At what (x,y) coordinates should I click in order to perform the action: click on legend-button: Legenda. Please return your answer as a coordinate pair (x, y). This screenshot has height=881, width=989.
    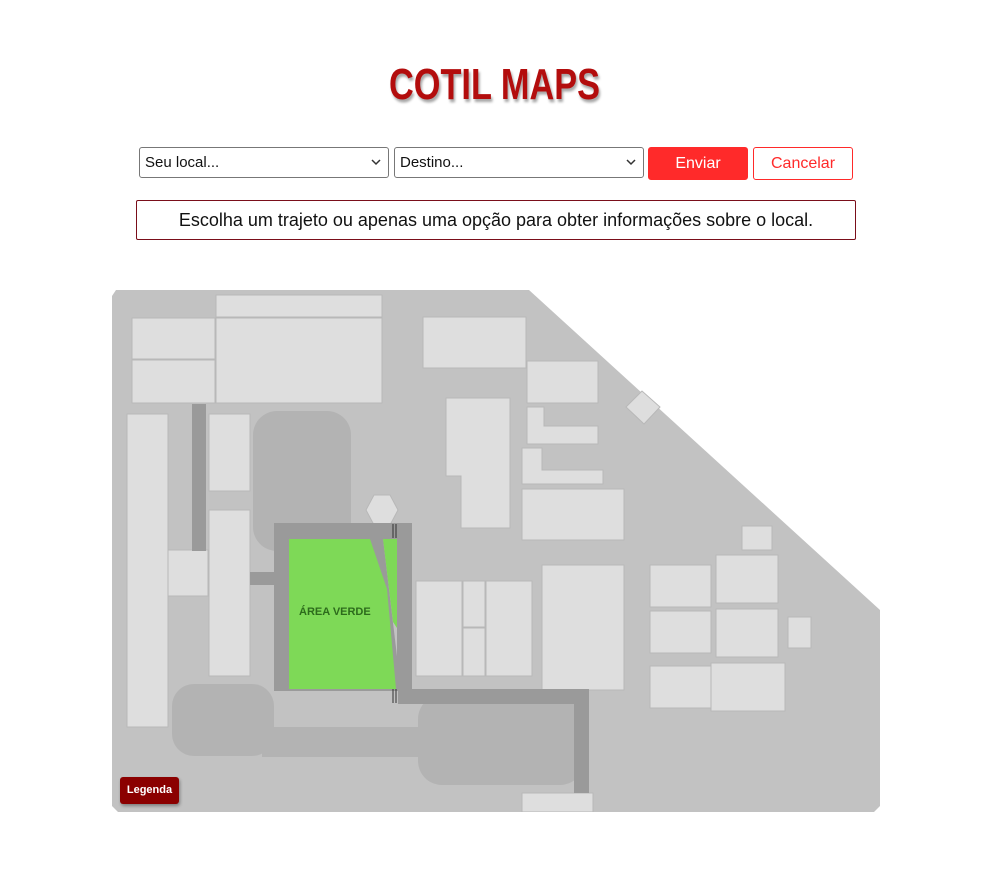
    Looking at the image, I should click on (149, 790).